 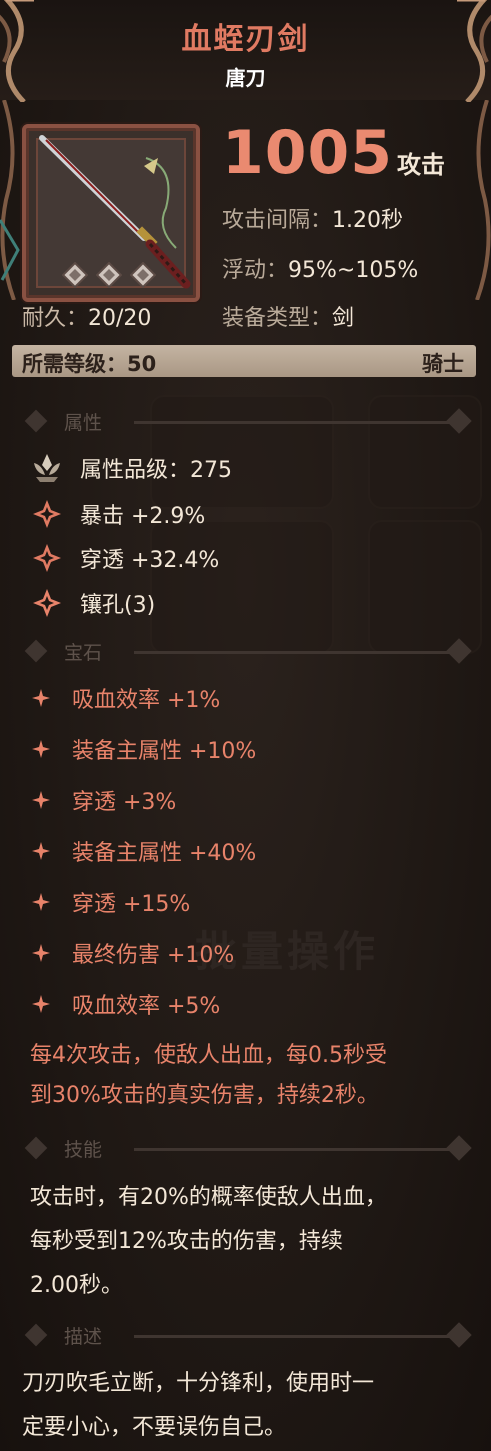 What do you see at coordinates (146, 1006) in the screenshot?
I see `gem-effect: 吸血效率 +5%` at bounding box center [146, 1006].